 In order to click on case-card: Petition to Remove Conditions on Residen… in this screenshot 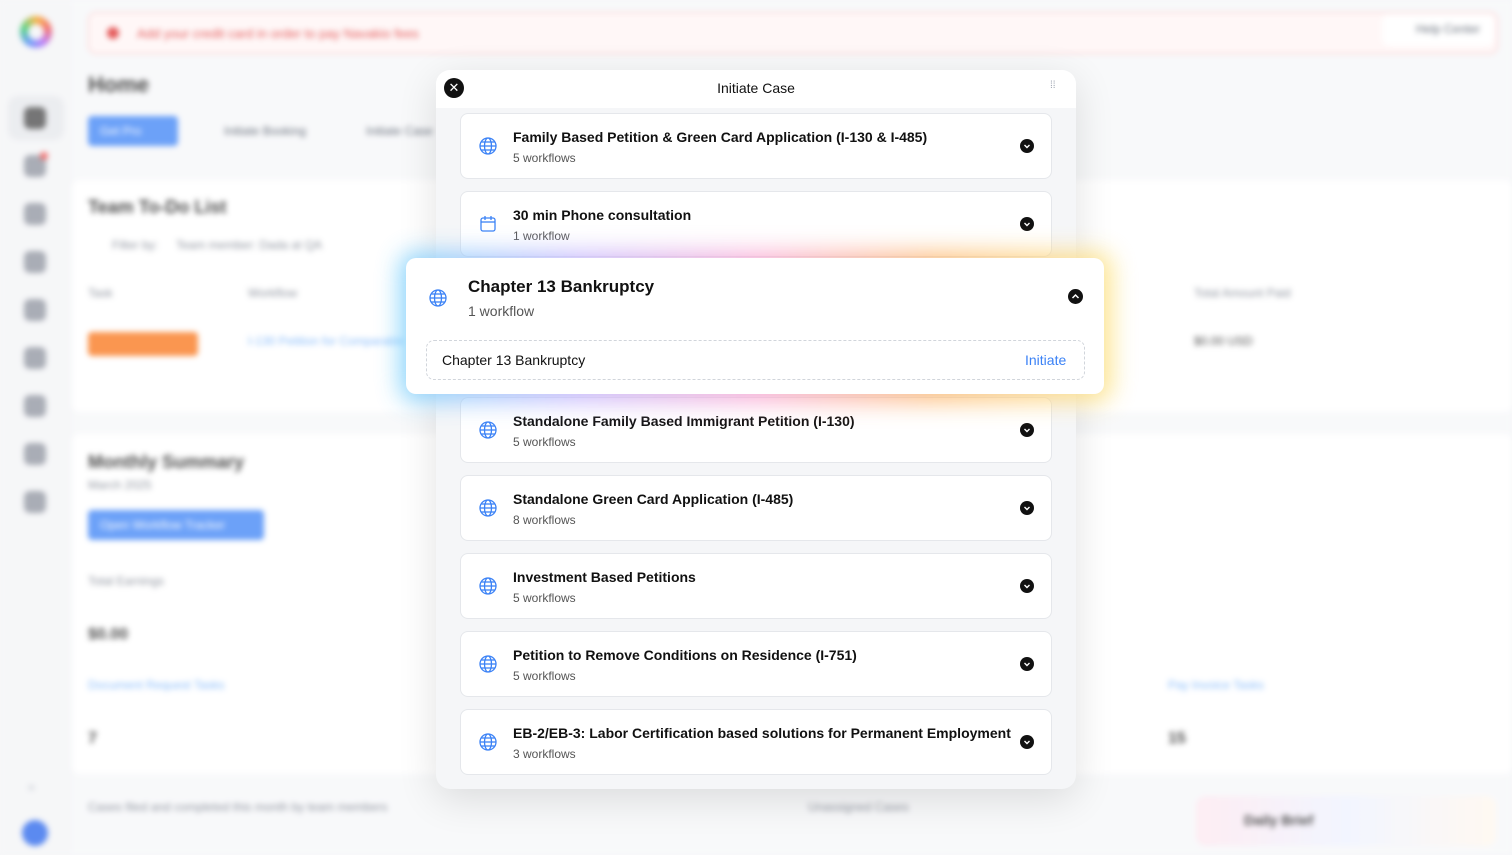, I will do `click(756, 664)`.